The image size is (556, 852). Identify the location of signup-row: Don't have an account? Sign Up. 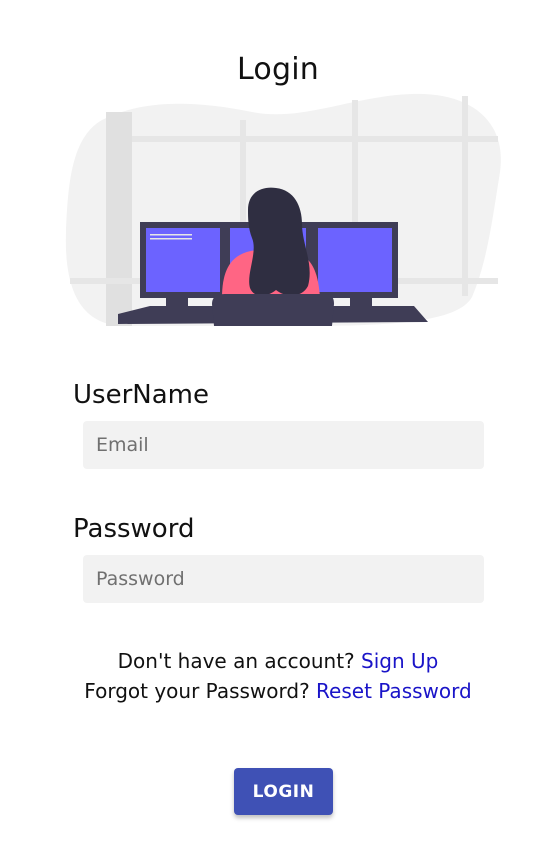
(278, 661).